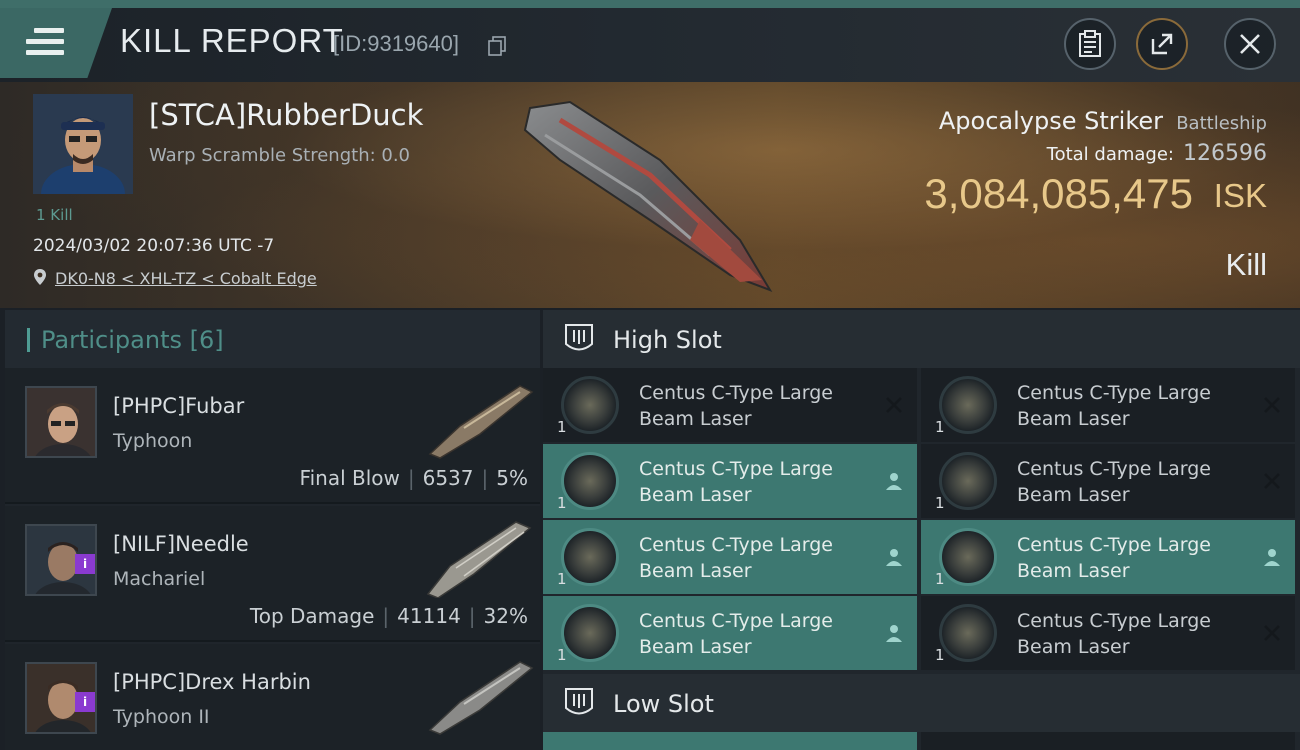 The width and height of the screenshot is (1300, 750). What do you see at coordinates (272, 339) in the screenshot?
I see `participants-header: Participants [6]` at bounding box center [272, 339].